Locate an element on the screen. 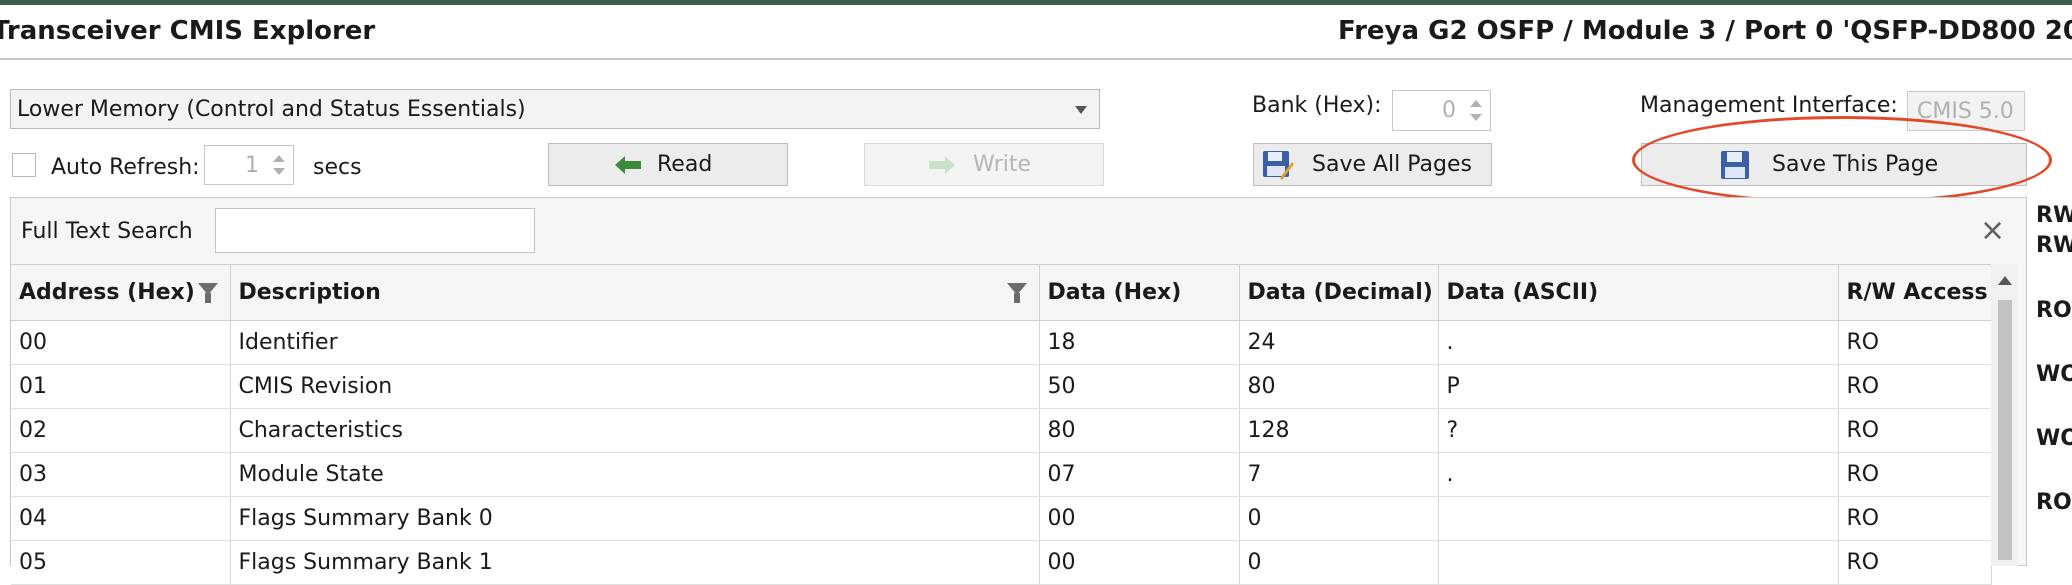  table-row: 04 Flags Summary Bank 0 00 0 RO is located at coordinates (1001, 518).